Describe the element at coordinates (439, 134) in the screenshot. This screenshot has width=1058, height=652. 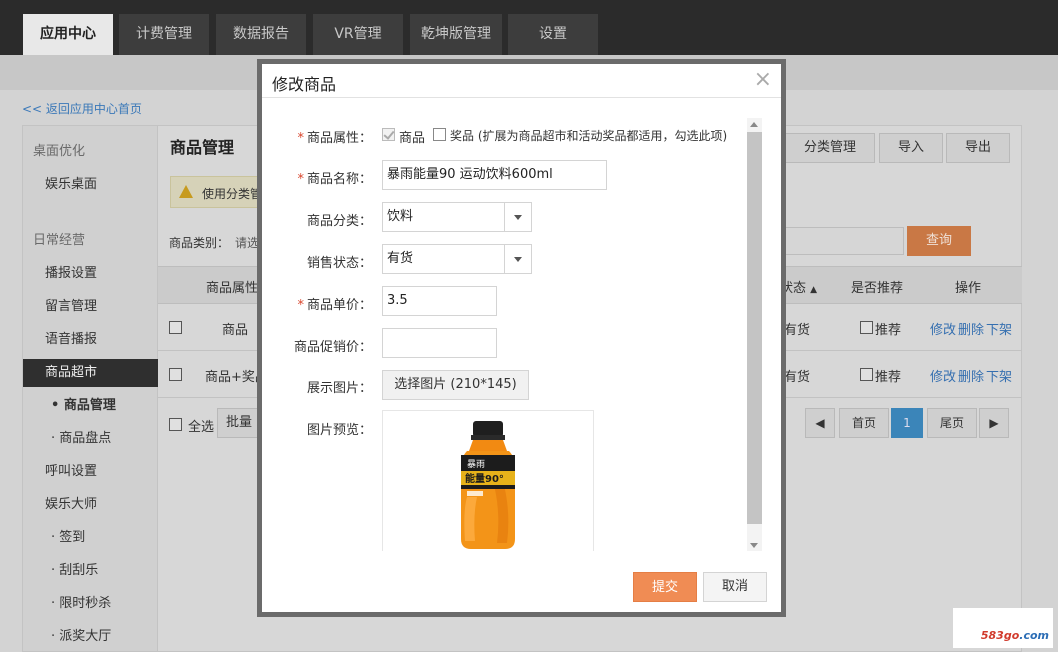
I see `prize-checkbox` at that location.